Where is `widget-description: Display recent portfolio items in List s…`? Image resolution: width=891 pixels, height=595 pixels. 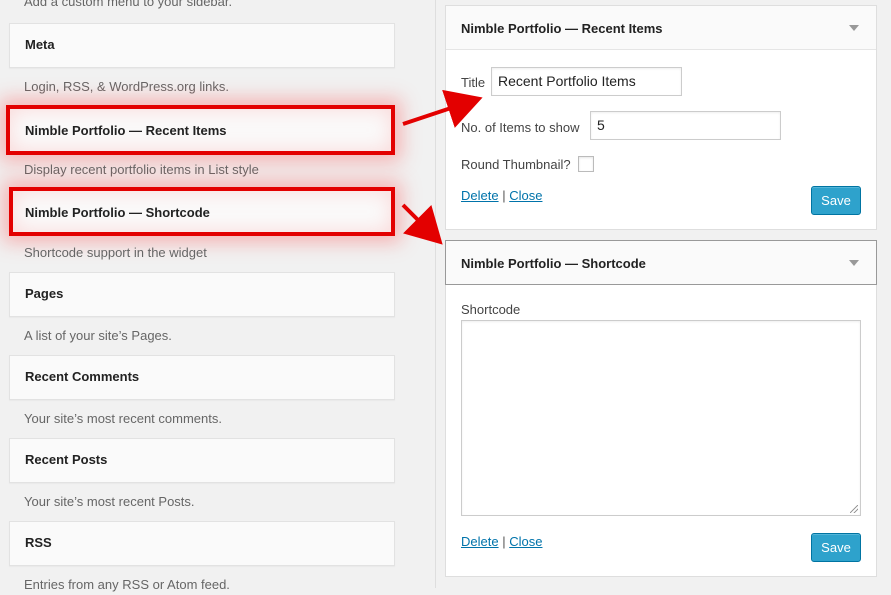 widget-description: Display recent portfolio items in List s… is located at coordinates (141, 169).